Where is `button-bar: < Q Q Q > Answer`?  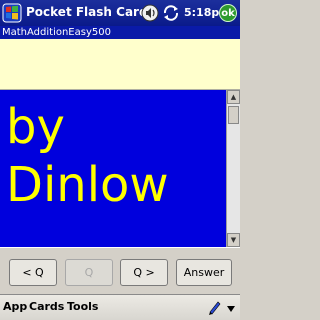 button-bar: < Q Q Q > Answer is located at coordinates (120, 271).